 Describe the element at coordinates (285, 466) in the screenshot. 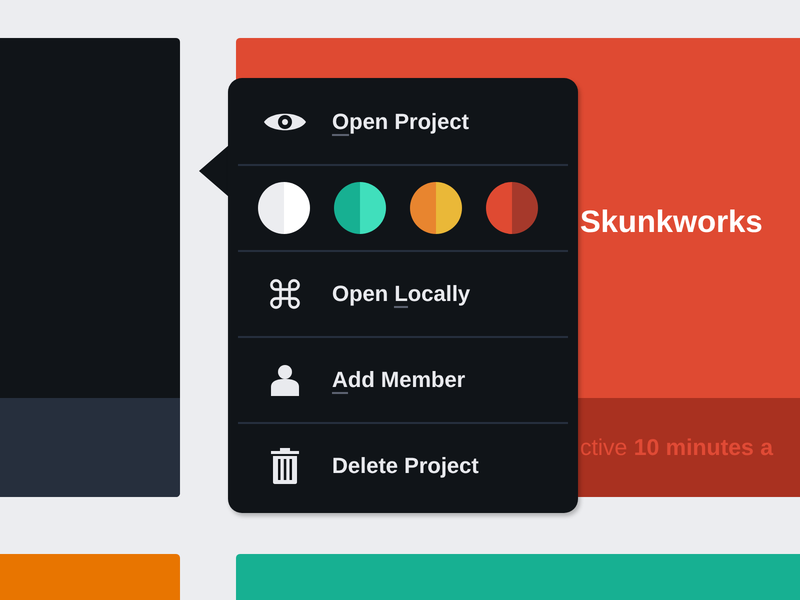

I see `trash-icon` at that location.